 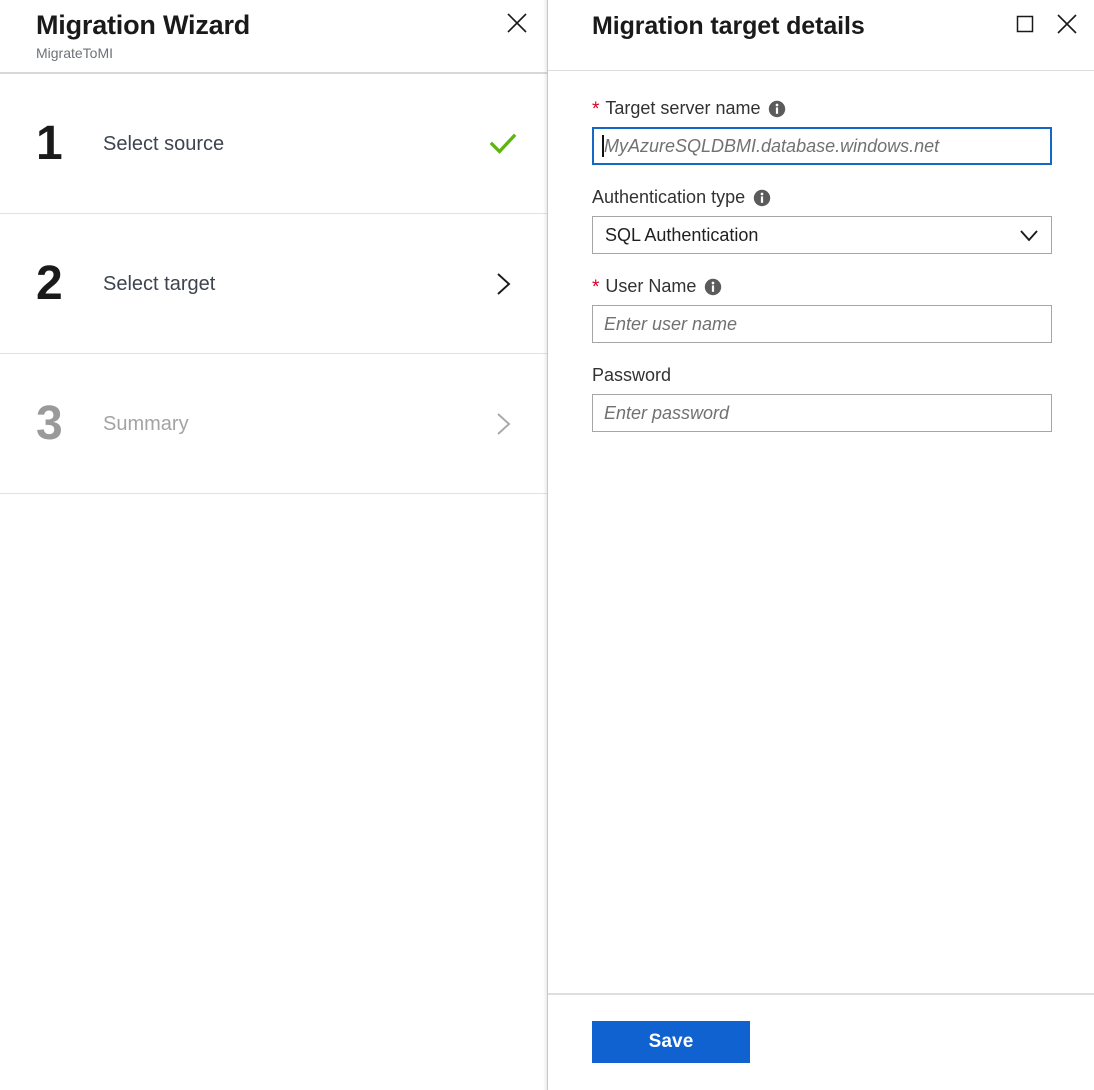 I want to click on sidebar-item-label: Summary, so click(x=146, y=423).